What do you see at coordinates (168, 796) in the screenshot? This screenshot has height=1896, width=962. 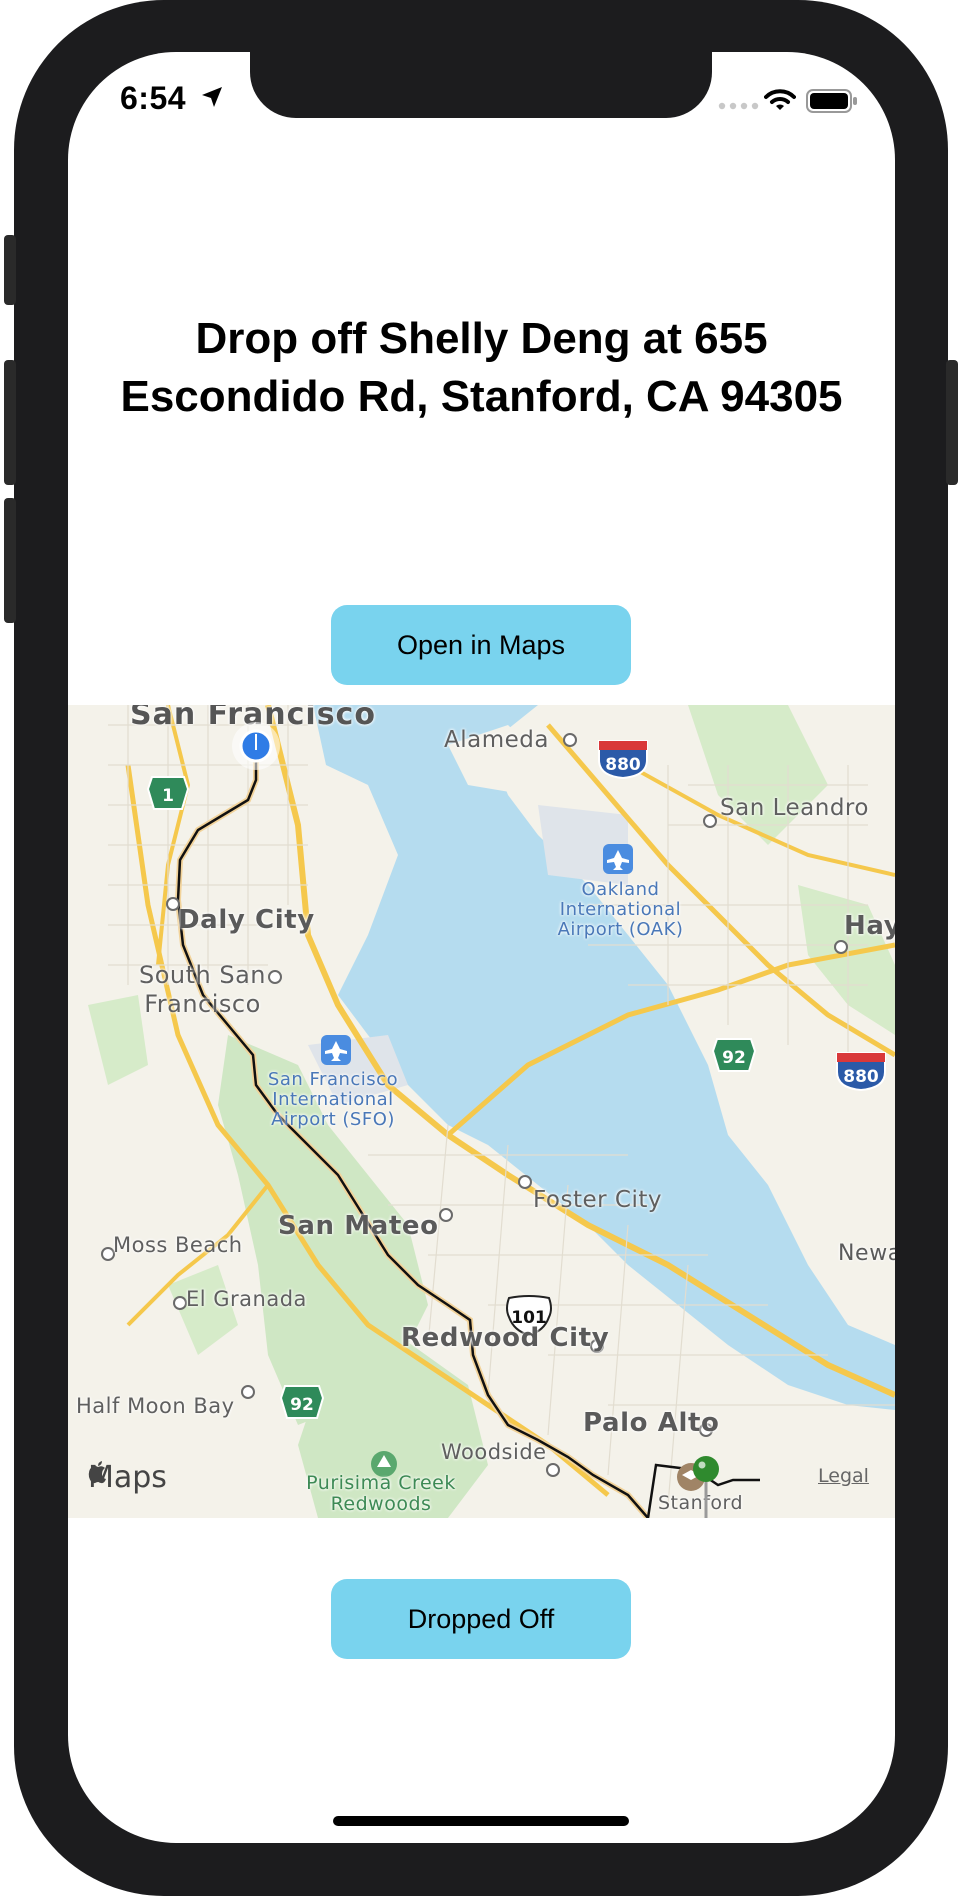 I see `svg-text: 1` at bounding box center [168, 796].